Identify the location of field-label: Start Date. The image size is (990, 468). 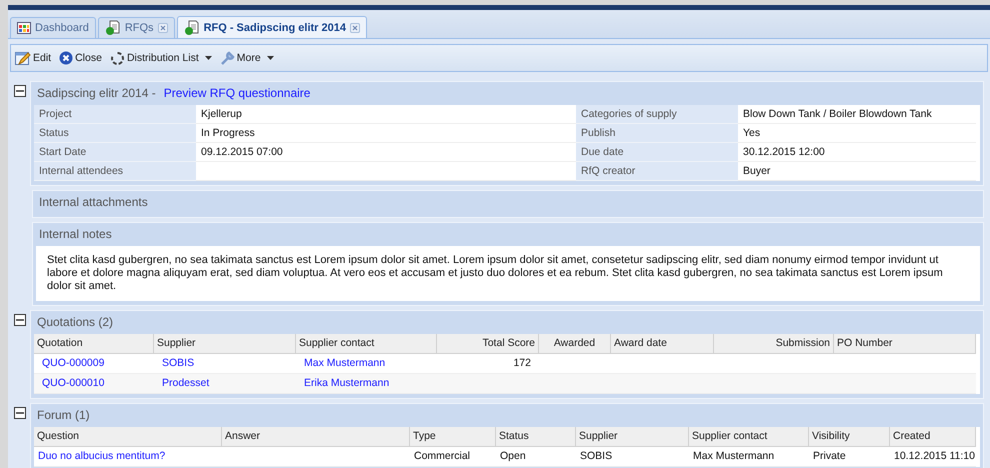
(115, 152).